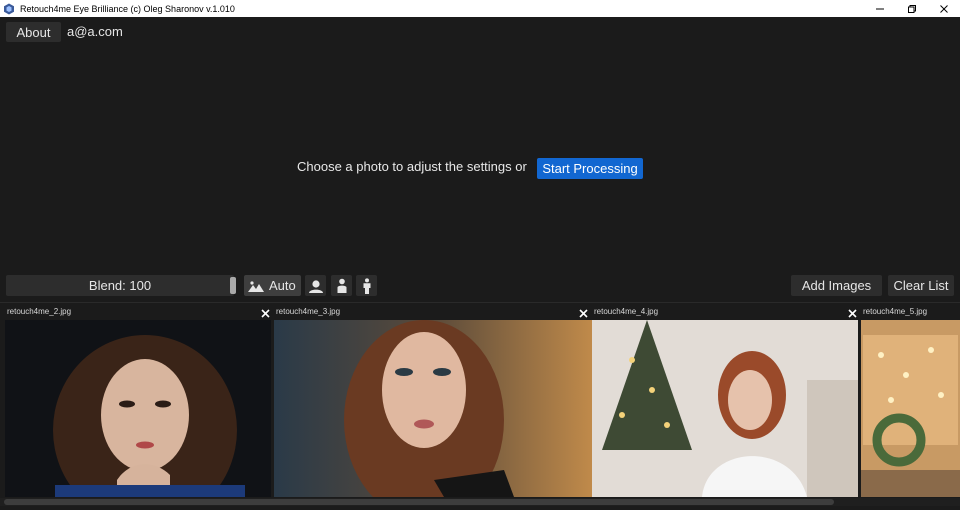 This screenshot has width=960, height=510. I want to click on about-button: About, so click(33, 32).